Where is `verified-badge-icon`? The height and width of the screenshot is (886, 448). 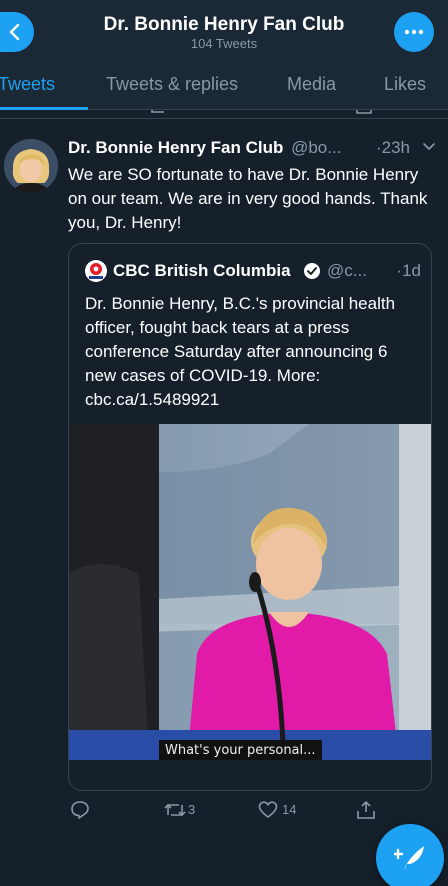
verified-badge-icon is located at coordinates (312, 271).